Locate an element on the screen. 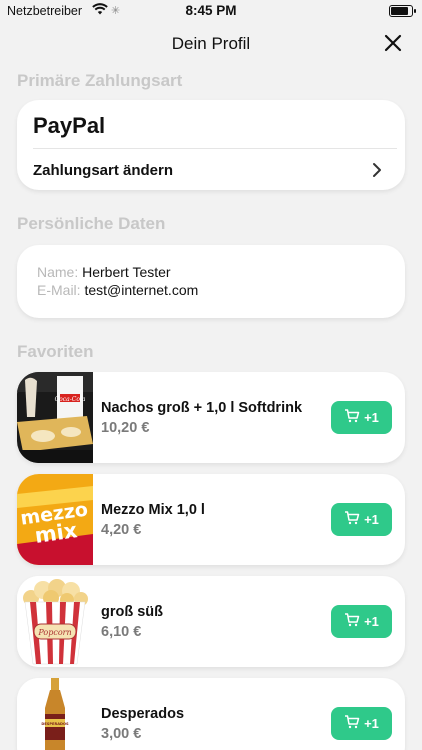  email-label: E-Mail: is located at coordinates (59, 290).